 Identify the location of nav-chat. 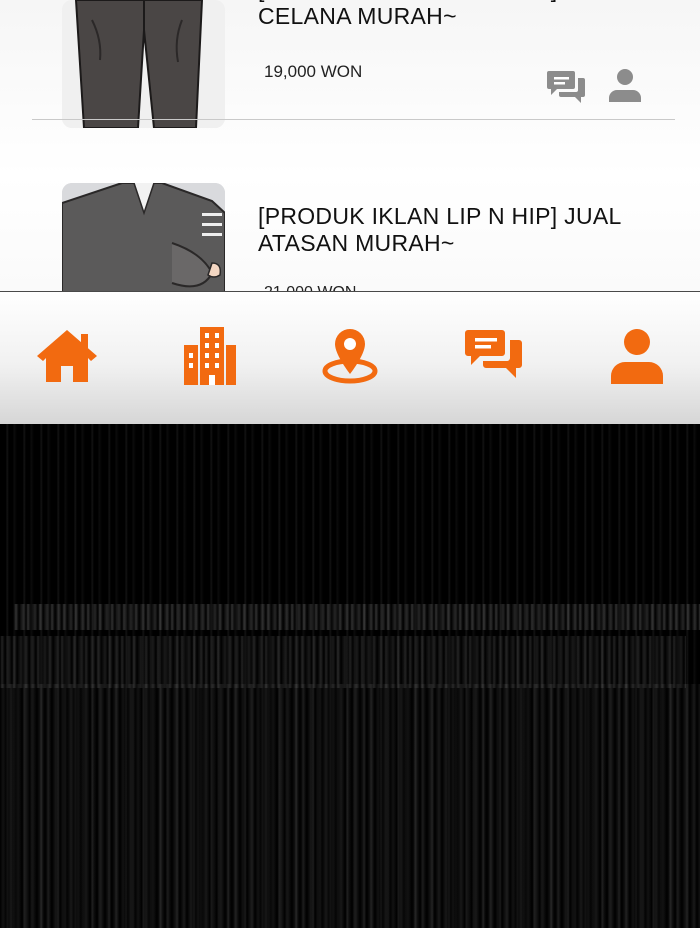
(495, 356).